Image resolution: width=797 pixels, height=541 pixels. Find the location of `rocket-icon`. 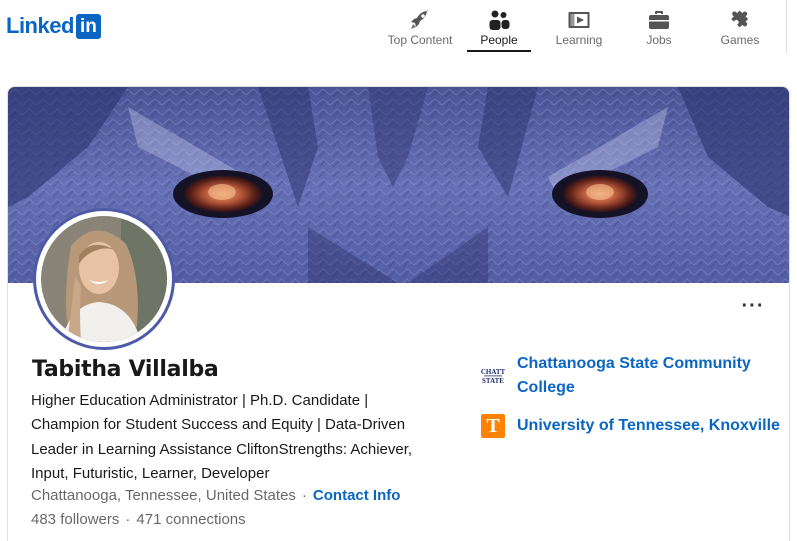

rocket-icon is located at coordinates (419, 19).